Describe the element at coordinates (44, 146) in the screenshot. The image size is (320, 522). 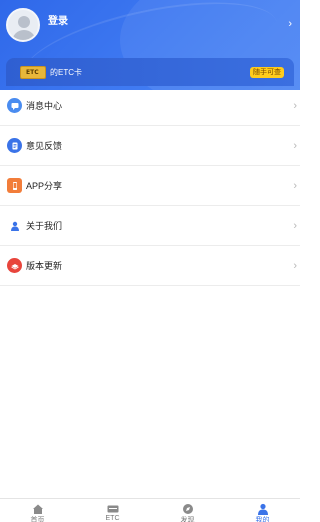
I see `menu-item-label: 意见反馈` at that location.